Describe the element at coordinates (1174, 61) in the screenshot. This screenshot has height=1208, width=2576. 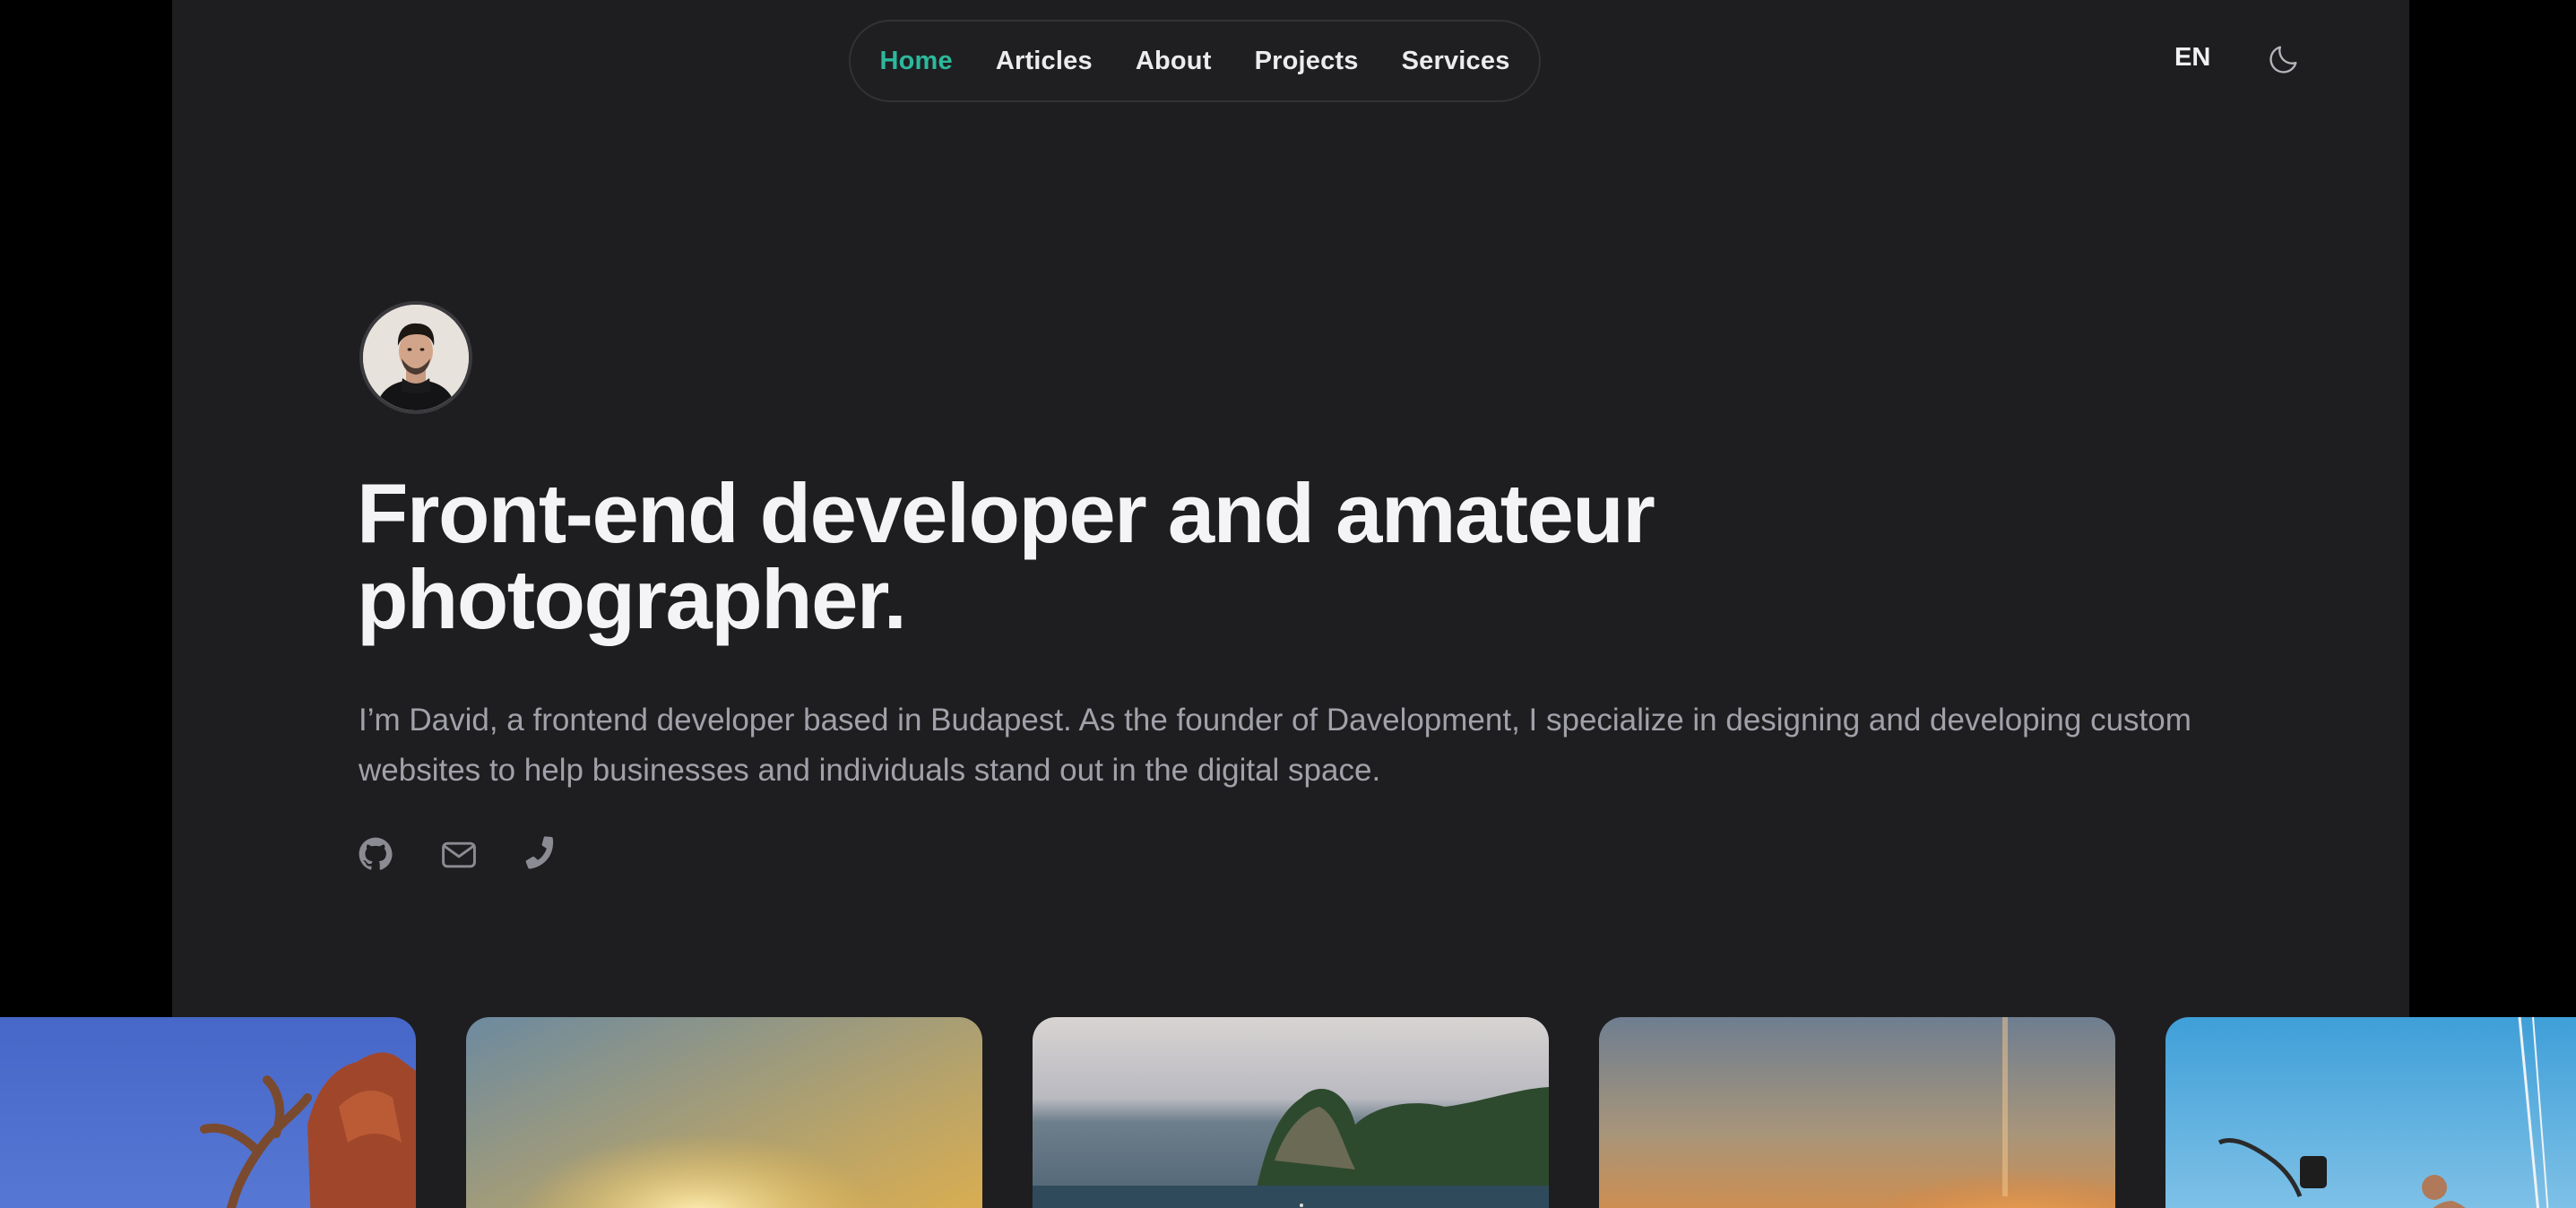
I see `nav-about: About` at that location.